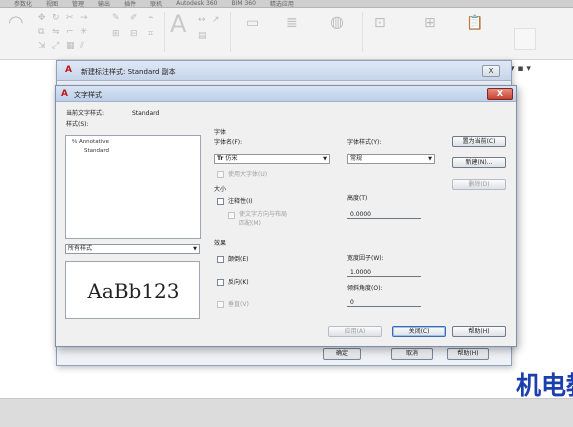  I want to click on current-style-value: Standard, so click(146, 113).